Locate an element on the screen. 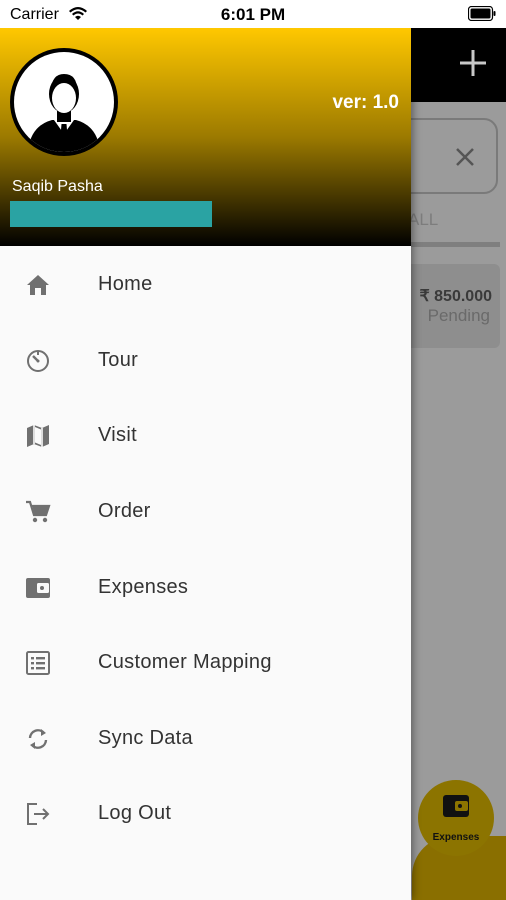  user-avatar-icon is located at coordinates (64, 102).